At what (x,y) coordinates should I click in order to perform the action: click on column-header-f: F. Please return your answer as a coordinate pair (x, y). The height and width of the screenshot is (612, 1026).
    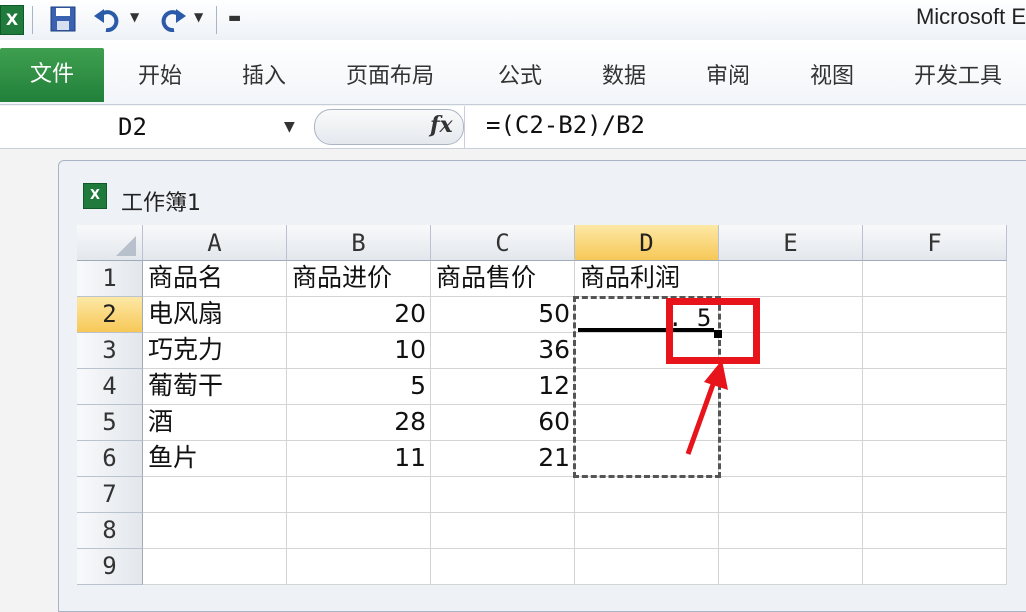
    Looking at the image, I should click on (935, 243).